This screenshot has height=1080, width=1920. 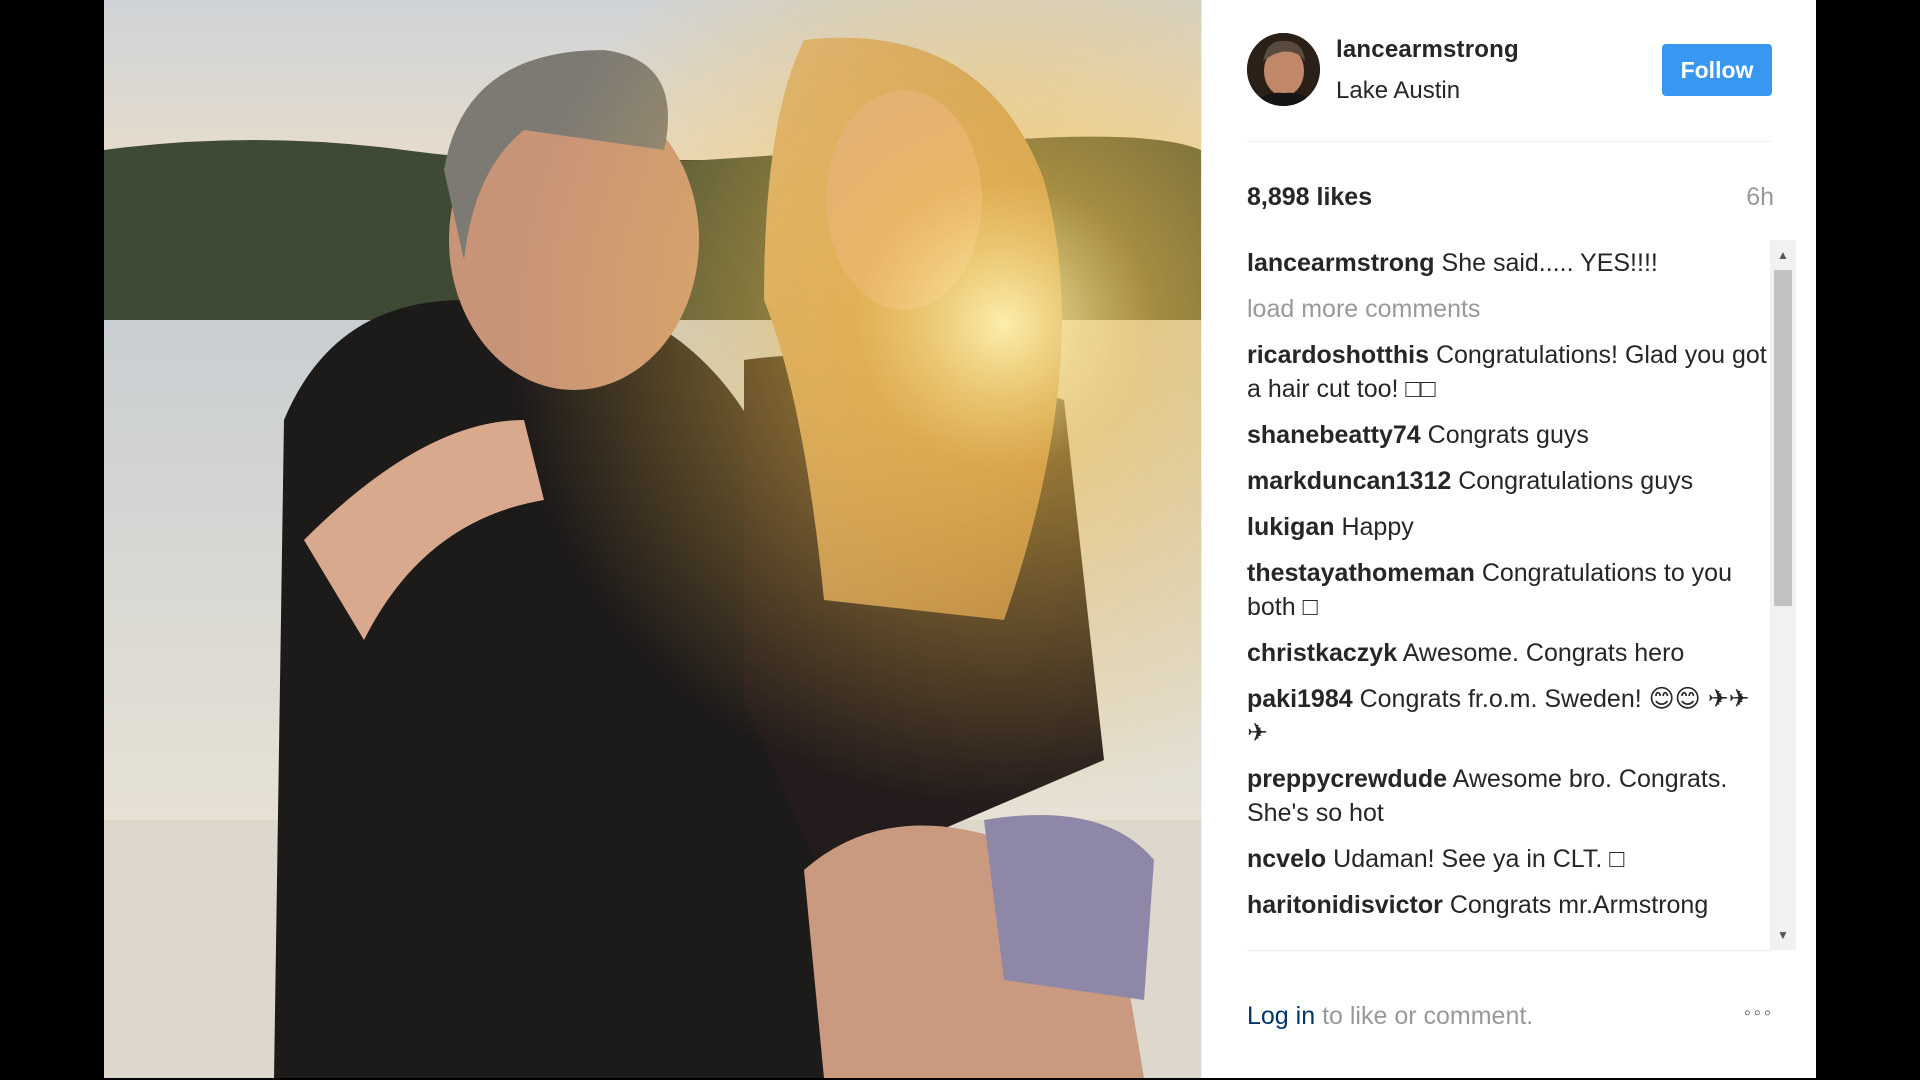 What do you see at coordinates (1349, 481) in the screenshot?
I see `comment-user: markduncan1312` at bounding box center [1349, 481].